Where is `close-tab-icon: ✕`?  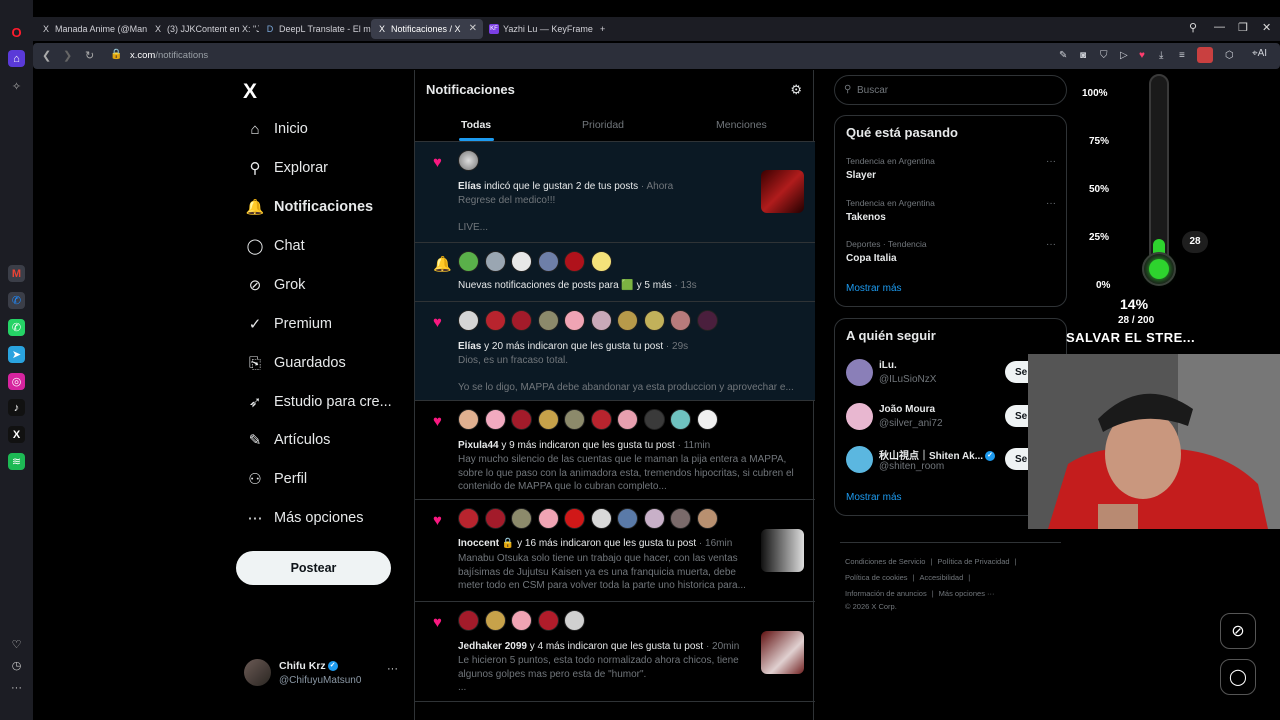
close-tab-icon: ✕ is located at coordinates (473, 28).